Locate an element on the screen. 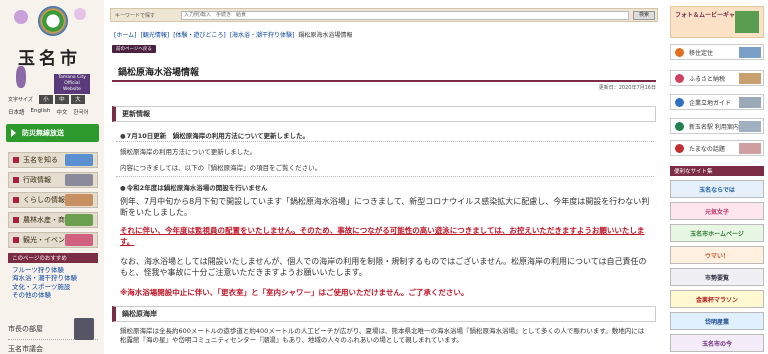 This screenshot has width=768, height=354. font-size-small-button: 小 is located at coordinates (45, 99).